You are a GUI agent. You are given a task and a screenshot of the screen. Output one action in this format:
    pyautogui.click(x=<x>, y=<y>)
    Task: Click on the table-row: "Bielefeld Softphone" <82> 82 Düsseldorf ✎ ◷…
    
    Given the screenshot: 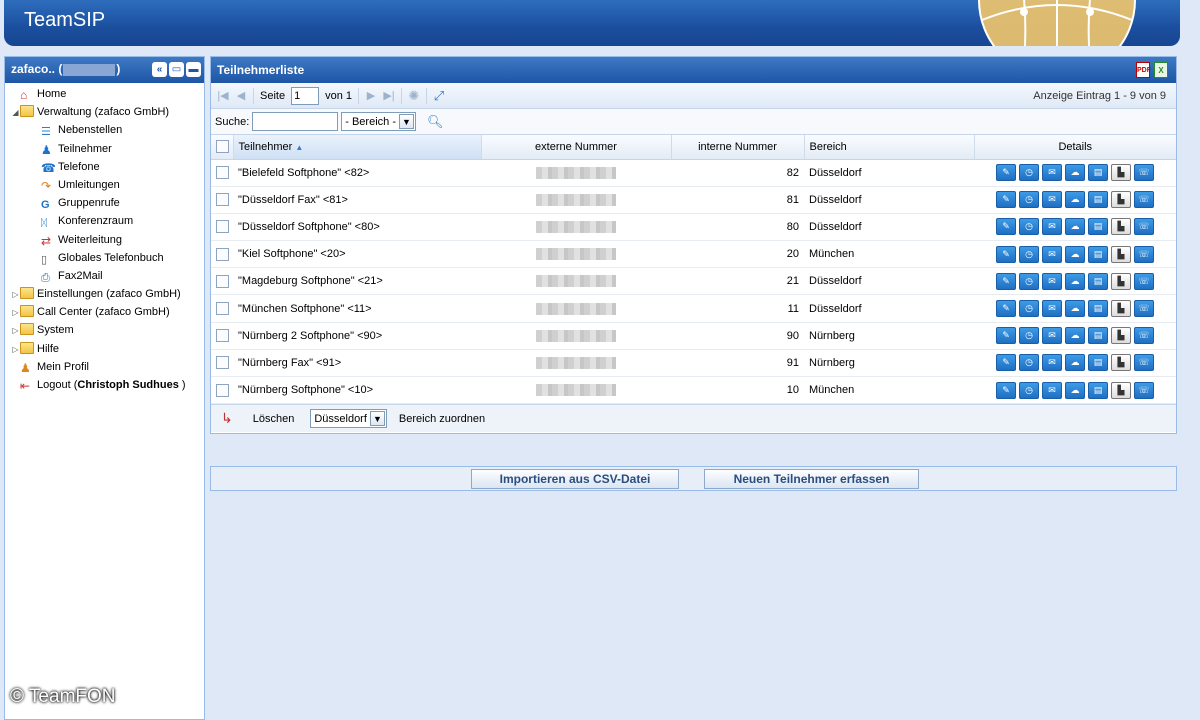 What is the action you would take?
    pyautogui.click(x=693, y=173)
    